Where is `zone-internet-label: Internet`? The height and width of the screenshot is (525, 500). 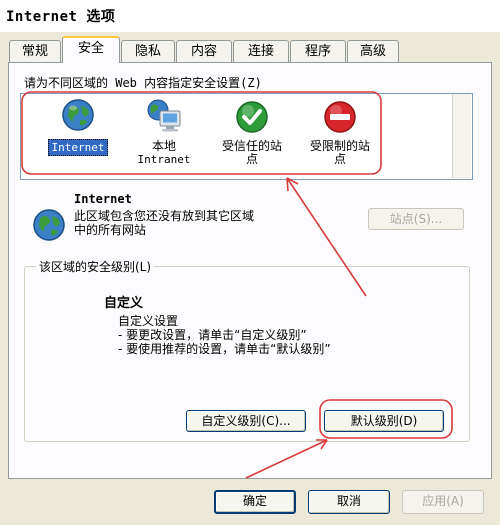
zone-internet-label: Internet is located at coordinates (78, 147).